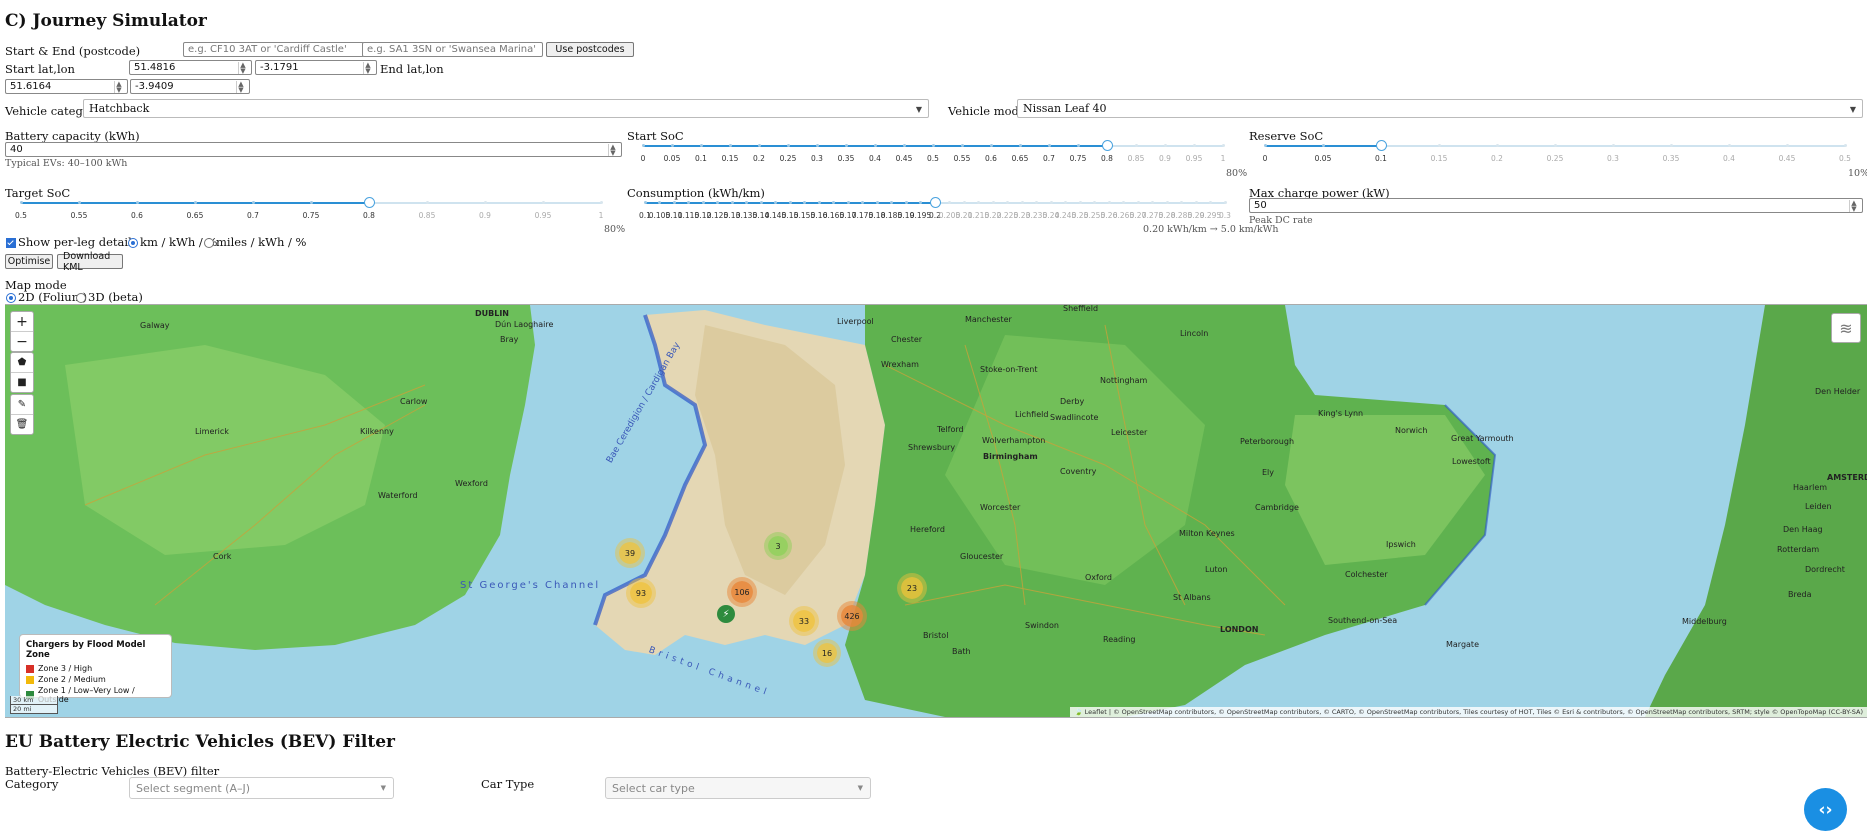 This screenshot has width=1867, height=831. I want to click on charger-cluster-marker: 426, so click(852, 616).